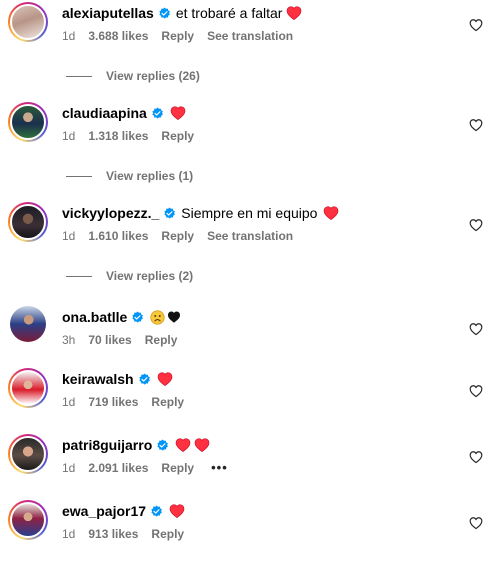 The width and height of the screenshot is (492, 571). Describe the element at coordinates (98, 379) in the screenshot. I see `comment-username: keirawalsh` at that location.